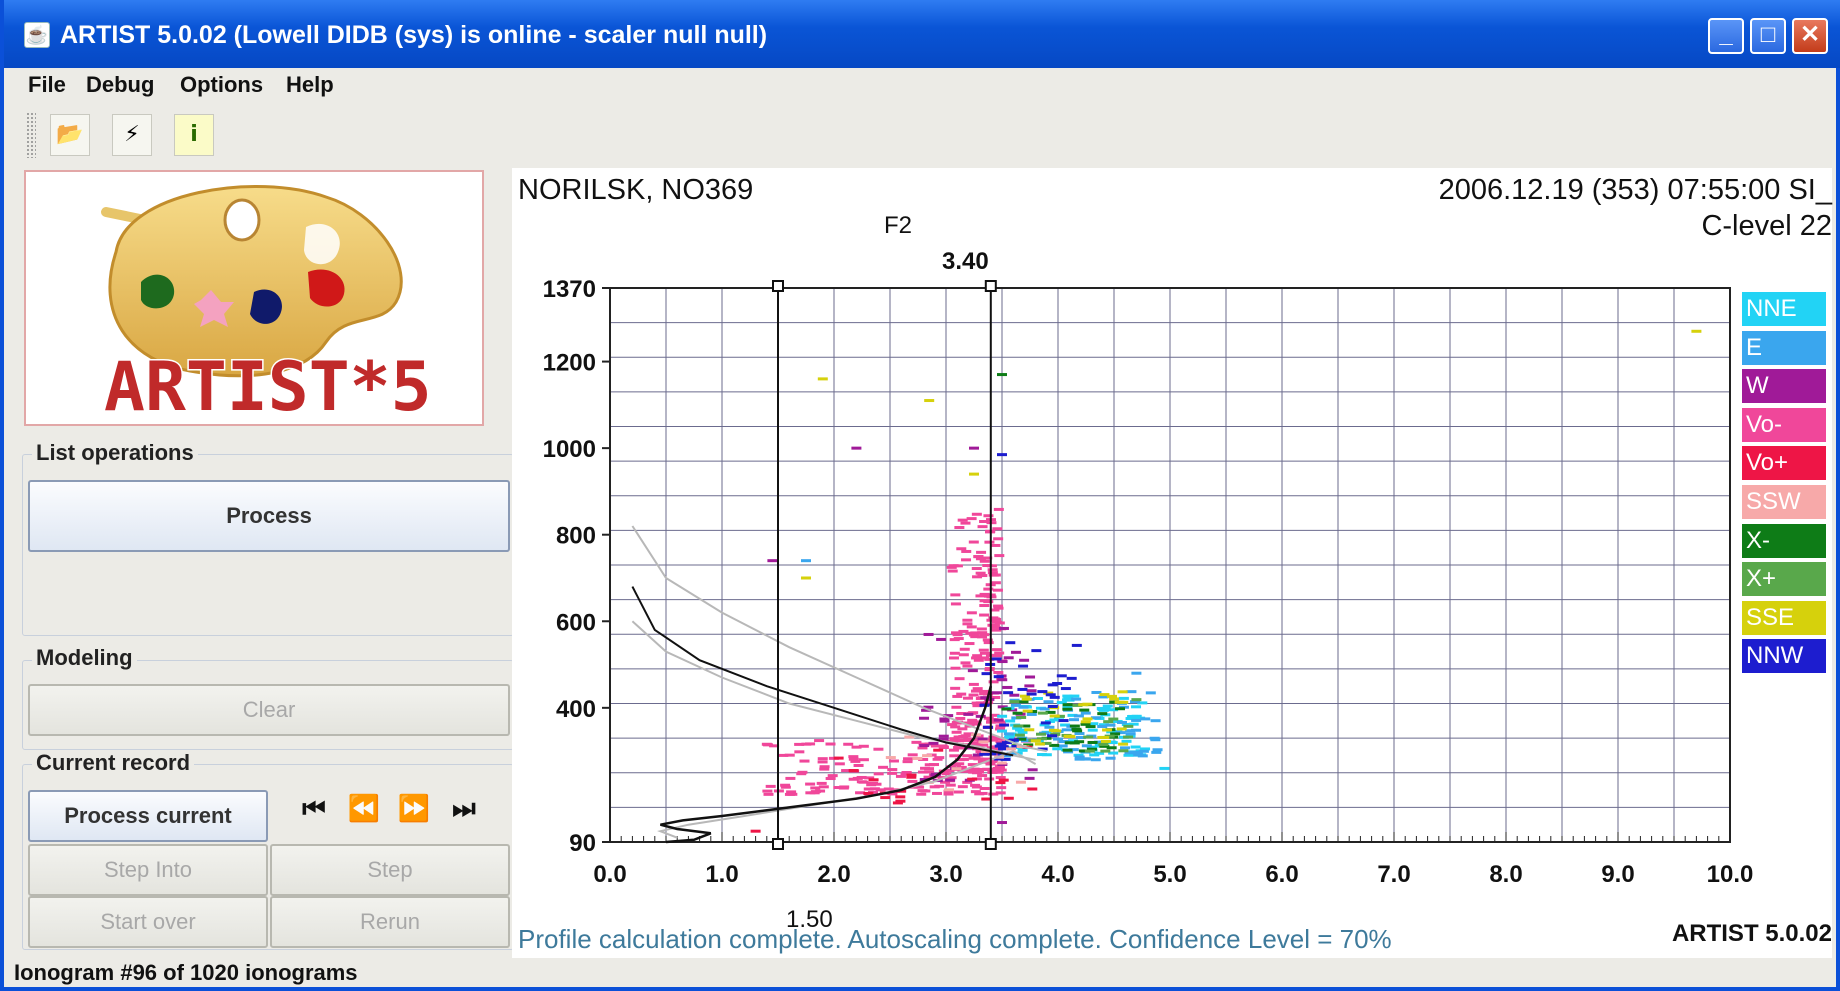 The width and height of the screenshot is (1840, 991). What do you see at coordinates (1726, 36) in the screenshot?
I see `minimize-icon: _` at bounding box center [1726, 36].